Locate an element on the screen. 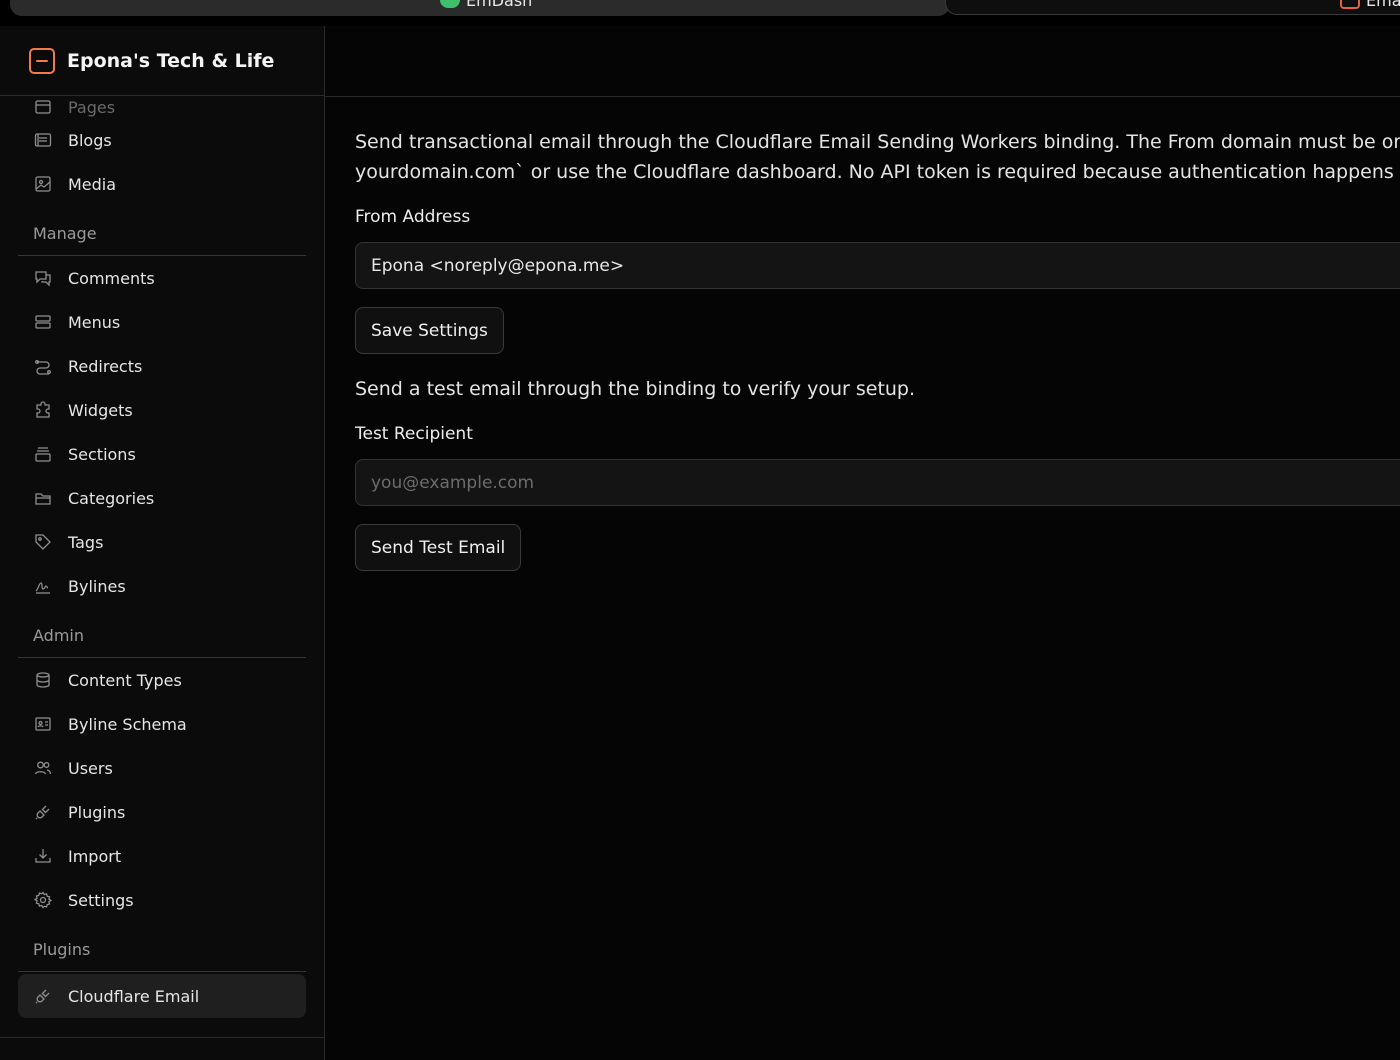  test-recipient-input is located at coordinates (877, 482).